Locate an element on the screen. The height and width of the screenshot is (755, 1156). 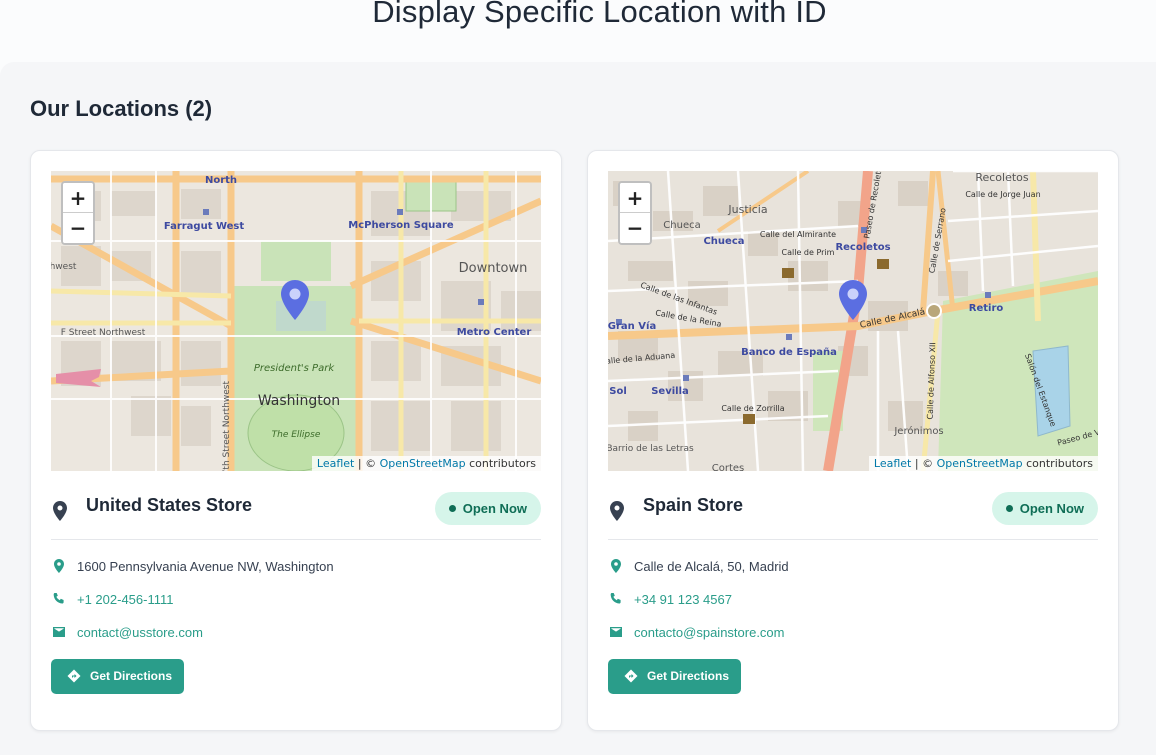
svg-text: Gran Vía is located at coordinates (632, 326).